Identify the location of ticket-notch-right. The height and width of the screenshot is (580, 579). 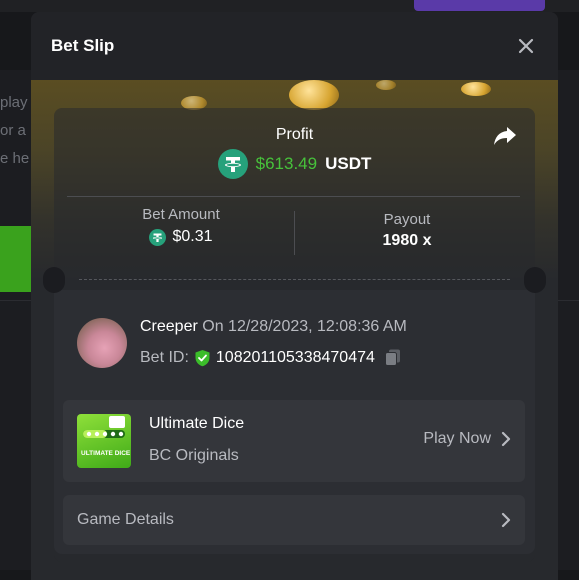
(535, 280).